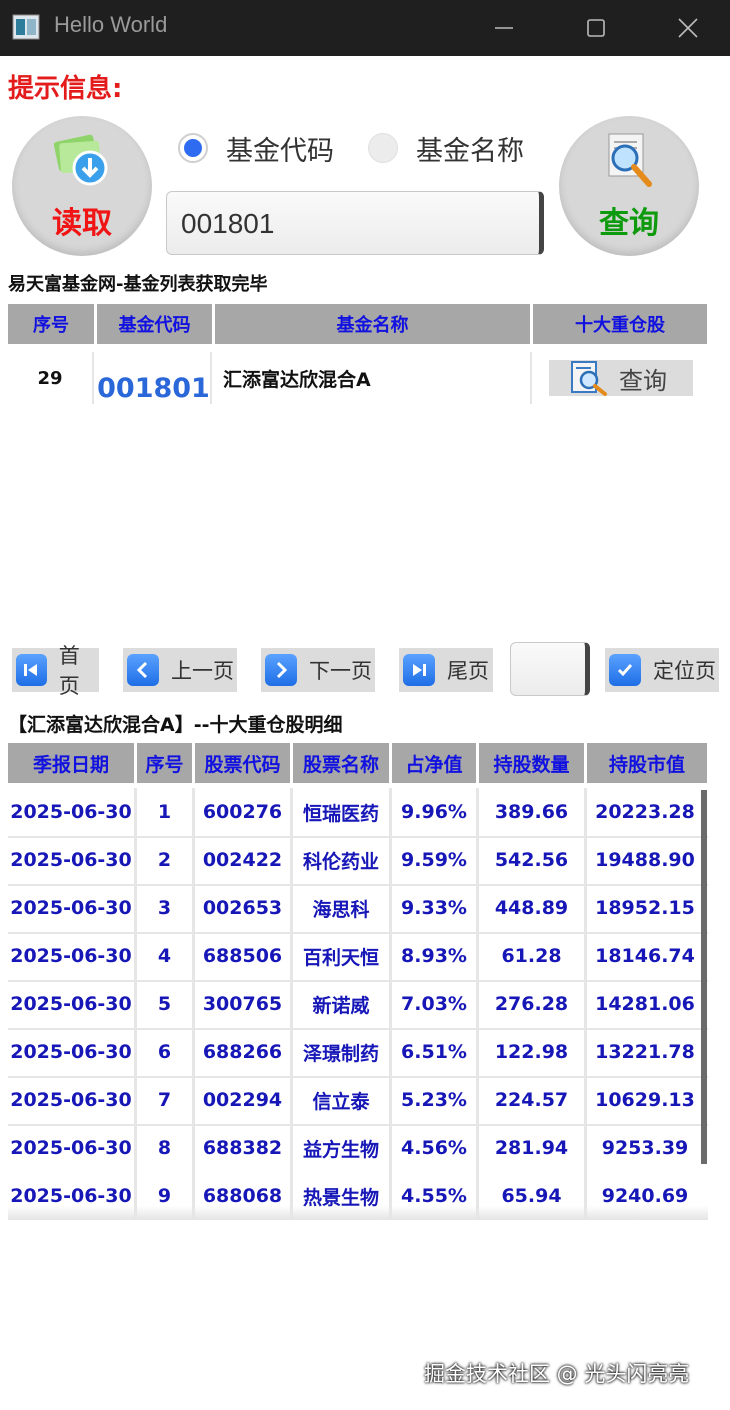  I want to click on last-page-button: 尾页, so click(446, 670).